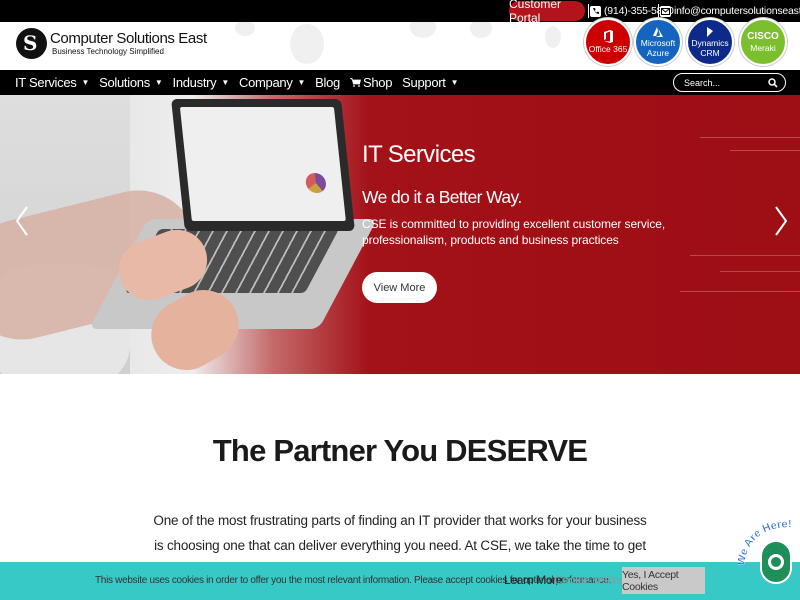 The image size is (800, 600). What do you see at coordinates (663, 580) in the screenshot?
I see `accept-cookies-button: Yes, I Accept Cookies` at bounding box center [663, 580].